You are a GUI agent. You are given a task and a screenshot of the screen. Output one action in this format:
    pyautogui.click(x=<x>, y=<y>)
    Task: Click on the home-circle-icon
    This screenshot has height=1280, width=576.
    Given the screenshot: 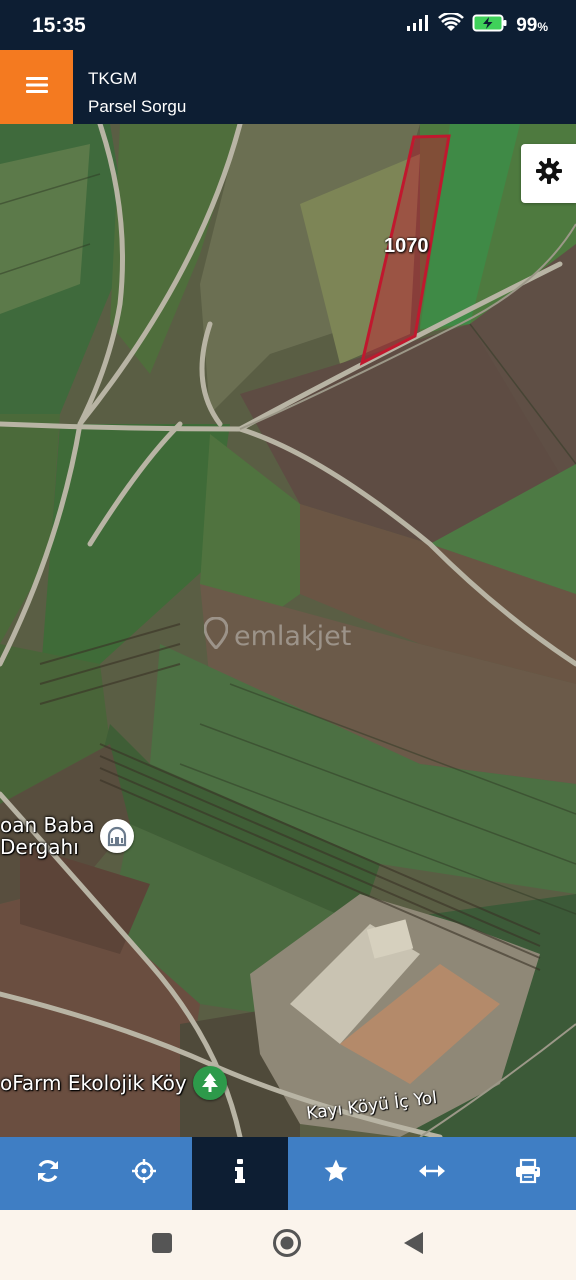 What is the action you would take?
    pyautogui.click(x=287, y=1245)
    